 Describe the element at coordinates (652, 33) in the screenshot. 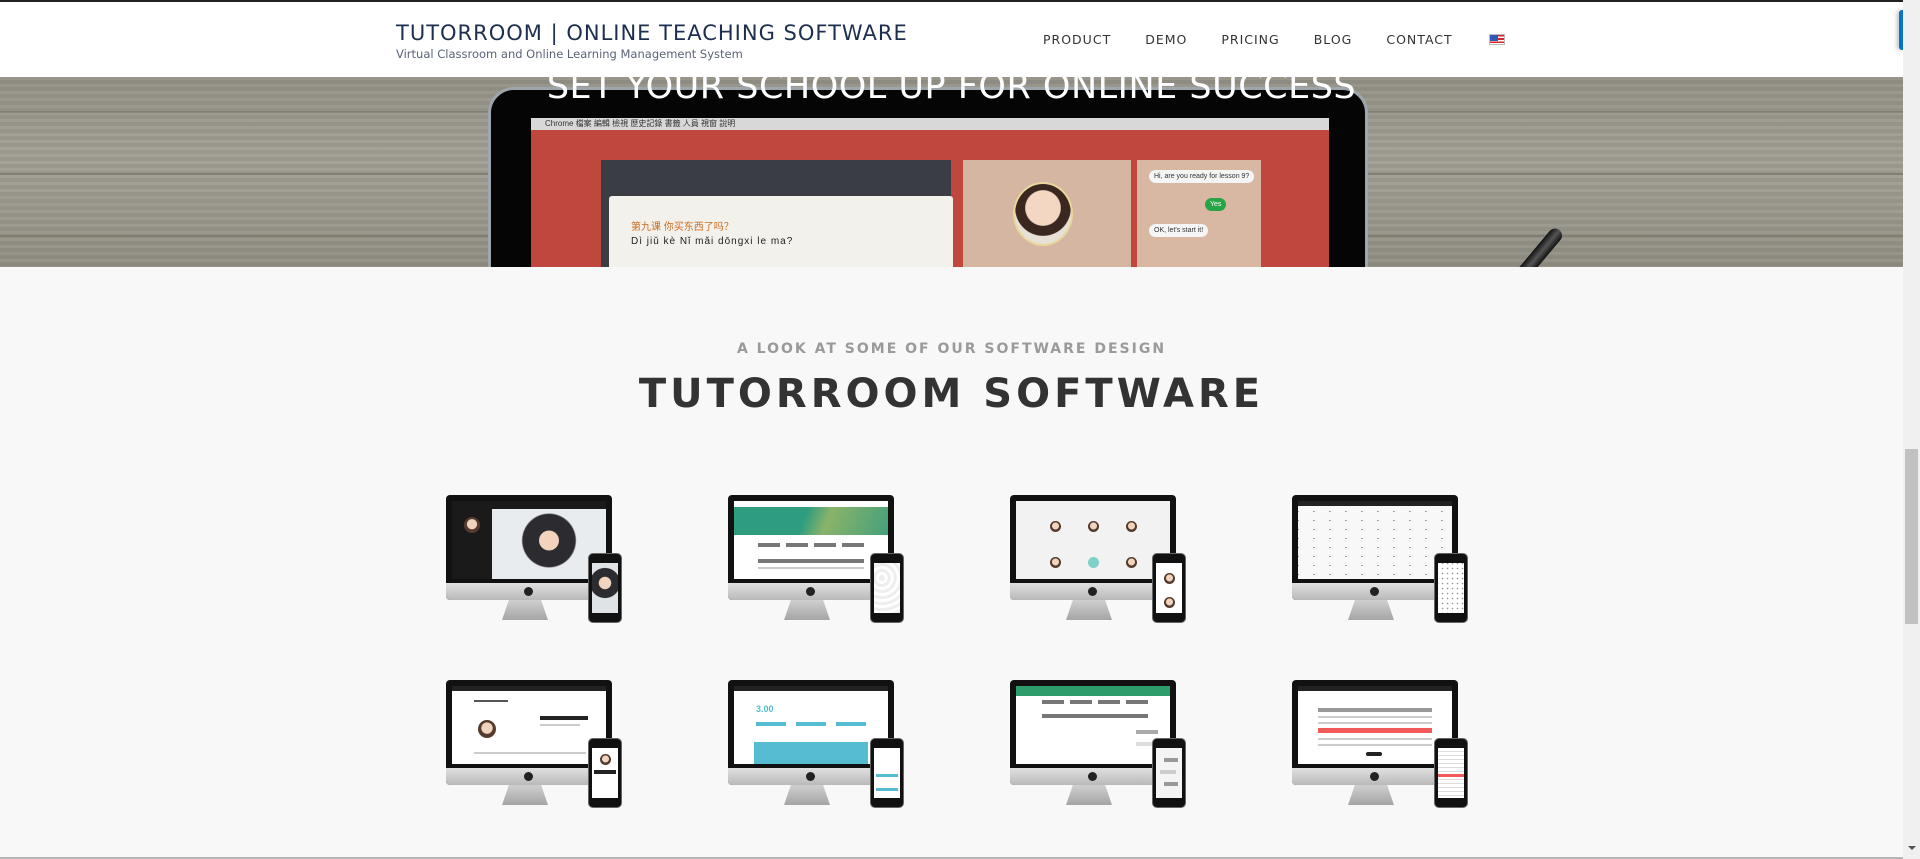

I see `brand-title: TUTORROOM | ONLINE TEACHING SOFTWARE` at that location.